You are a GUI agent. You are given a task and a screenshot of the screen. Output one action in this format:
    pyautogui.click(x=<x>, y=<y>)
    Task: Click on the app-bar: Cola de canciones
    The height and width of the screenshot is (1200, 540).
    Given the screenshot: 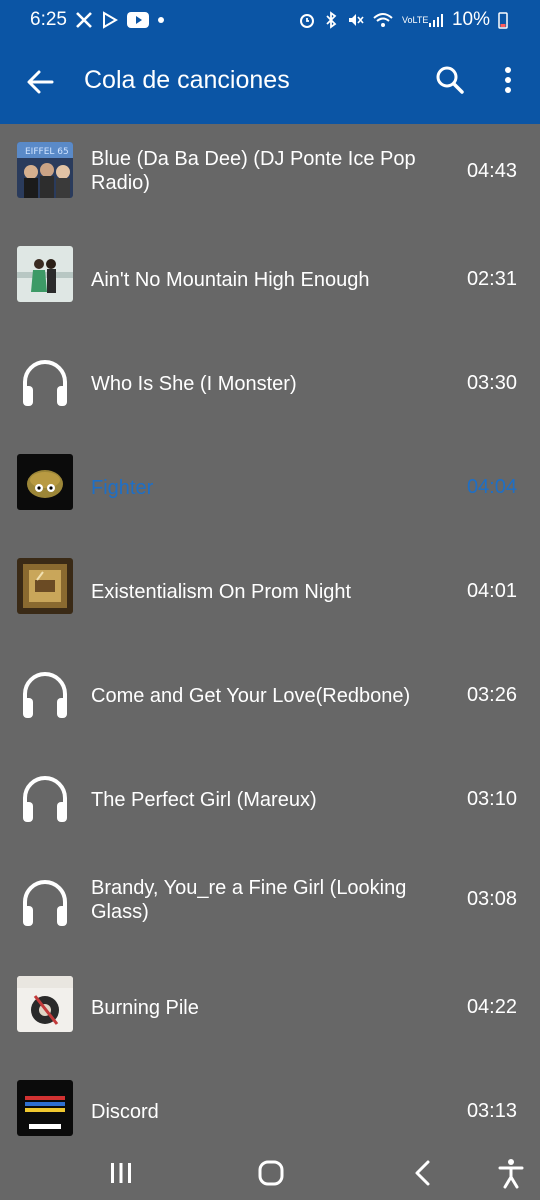 What is the action you would take?
    pyautogui.click(x=270, y=82)
    